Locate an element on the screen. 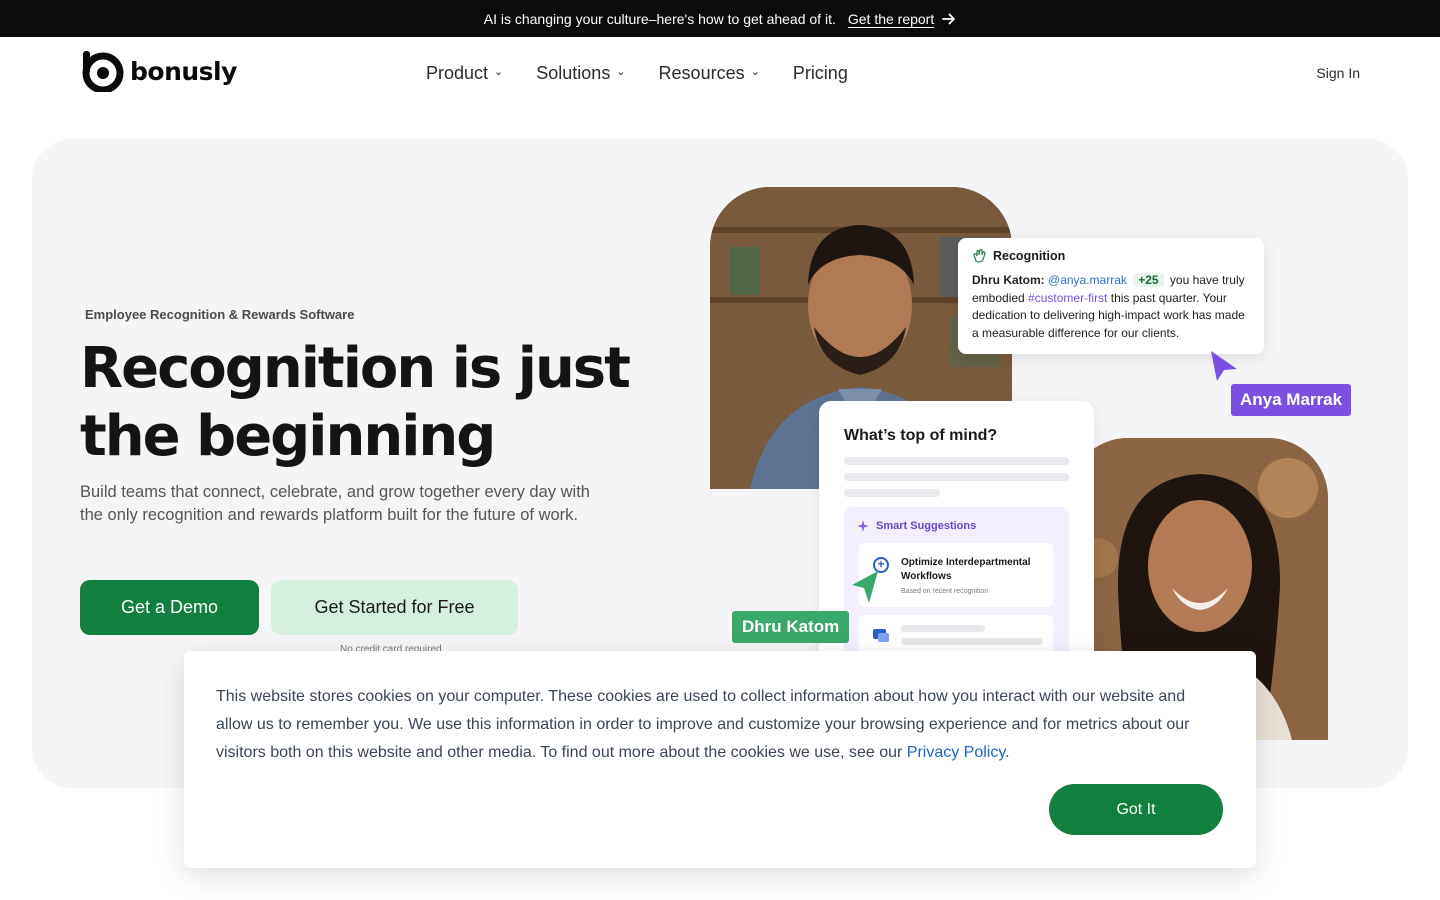 This screenshot has height=900, width=1440. nav-item-label: Product is located at coordinates (457, 73).